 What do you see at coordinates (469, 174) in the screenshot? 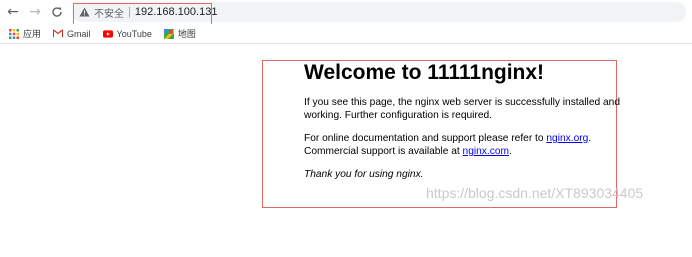
I see `thanks-paragraph: Thank you for using nginx.` at bounding box center [469, 174].